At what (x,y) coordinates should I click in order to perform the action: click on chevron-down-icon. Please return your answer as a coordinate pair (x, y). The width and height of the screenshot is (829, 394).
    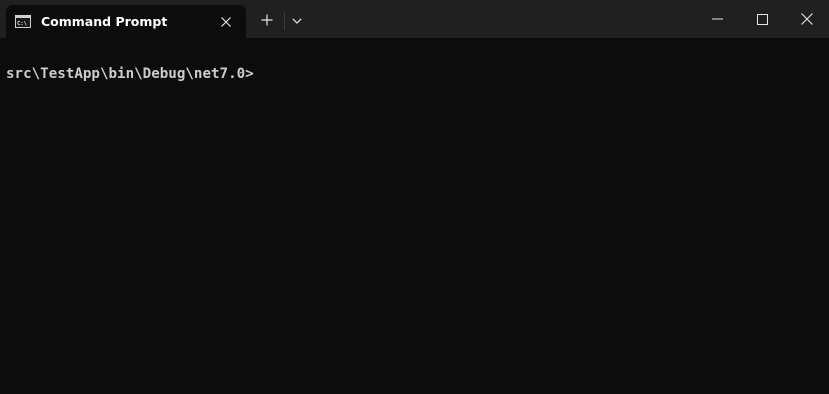
    Looking at the image, I should click on (297, 21).